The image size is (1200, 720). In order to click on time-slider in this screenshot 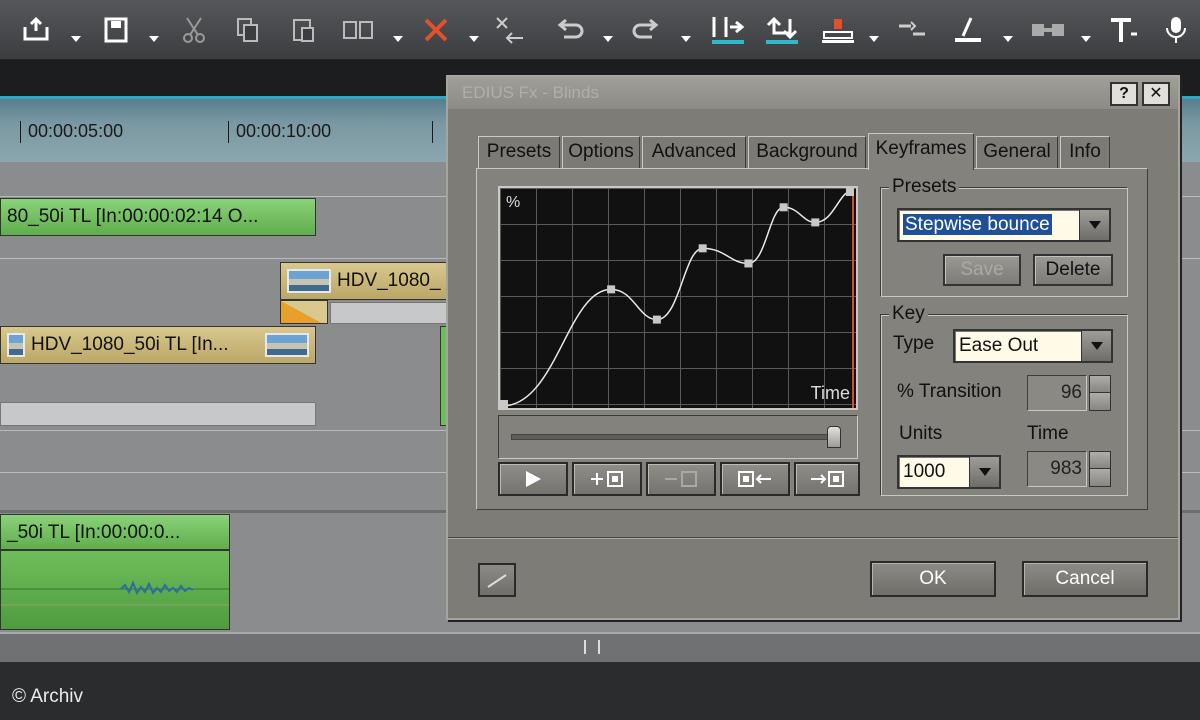, I will do `click(678, 437)`.